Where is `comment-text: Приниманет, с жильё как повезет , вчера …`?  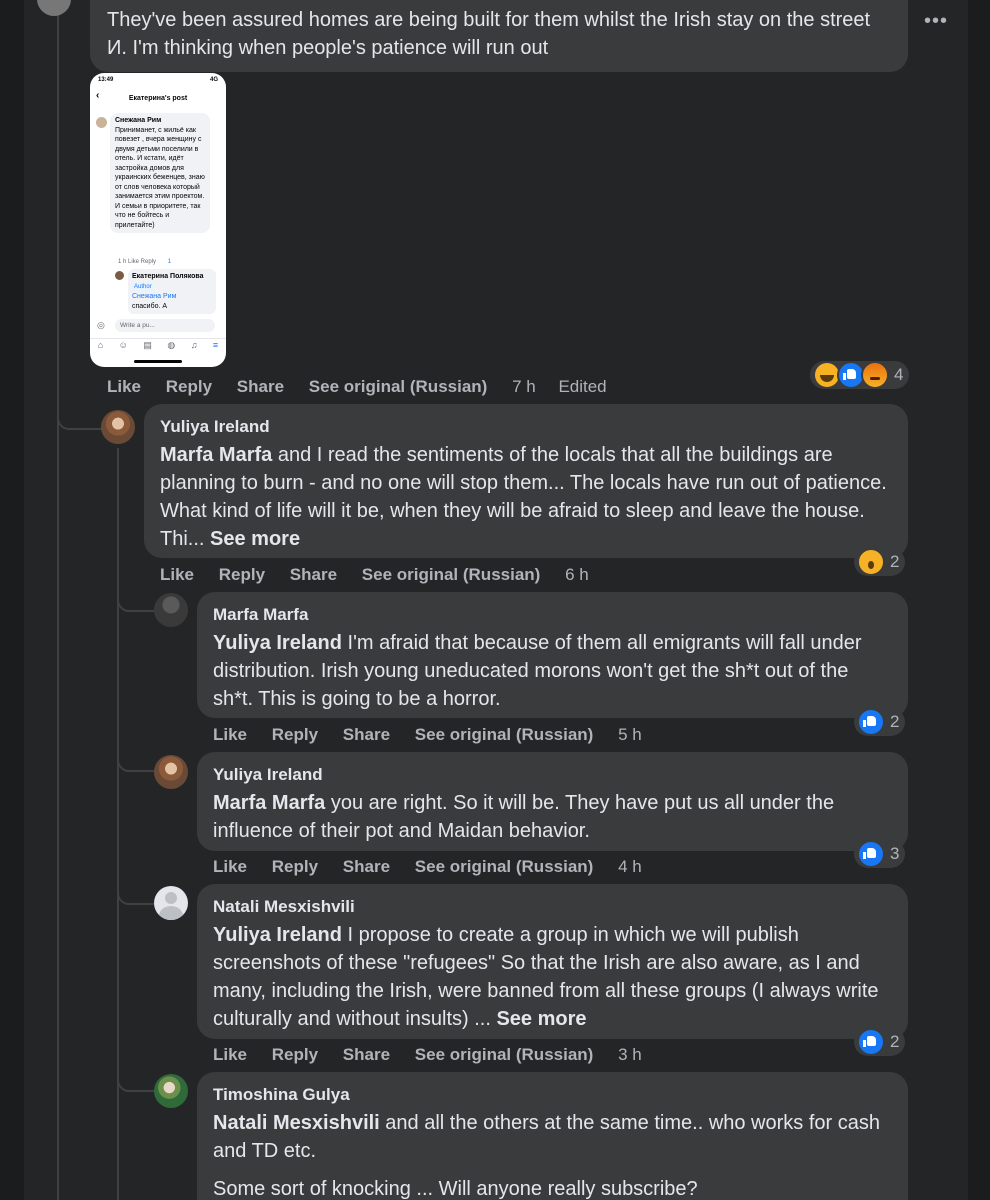
comment-text: Приниманет, с жильё как повезет , вчера … is located at coordinates (160, 177).